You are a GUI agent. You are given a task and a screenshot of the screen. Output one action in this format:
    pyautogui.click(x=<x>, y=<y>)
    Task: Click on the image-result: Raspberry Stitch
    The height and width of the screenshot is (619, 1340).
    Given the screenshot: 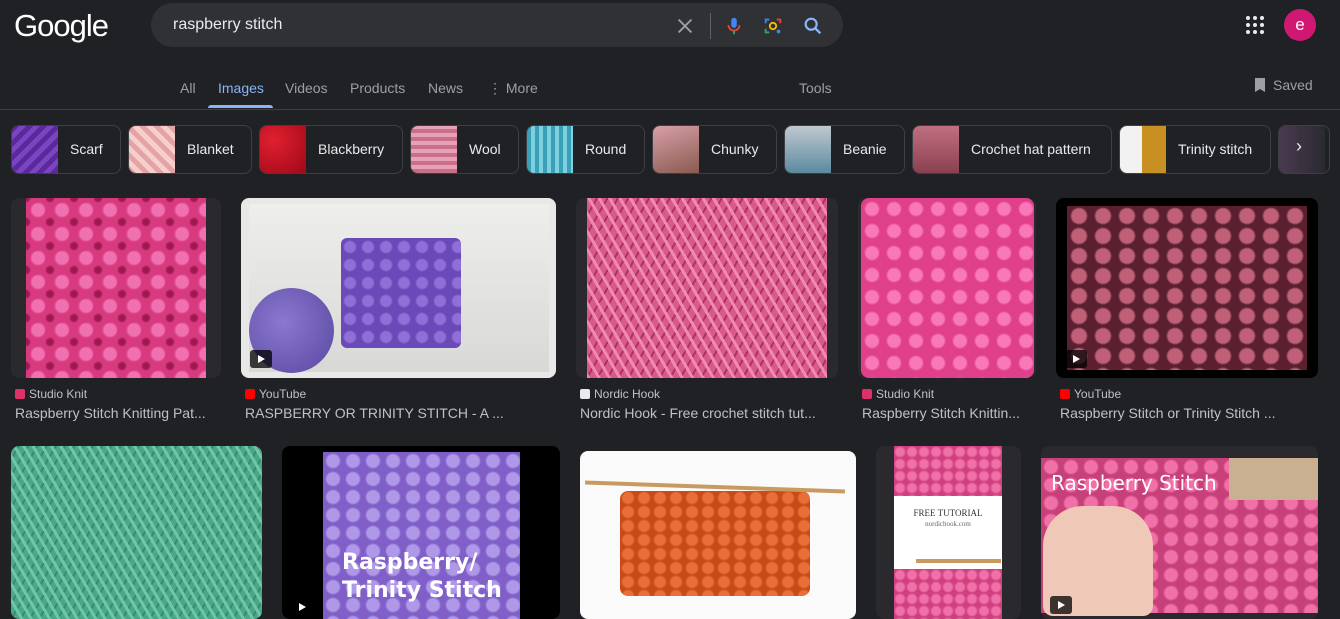 What is the action you would take?
    pyautogui.click(x=1179, y=532)
    